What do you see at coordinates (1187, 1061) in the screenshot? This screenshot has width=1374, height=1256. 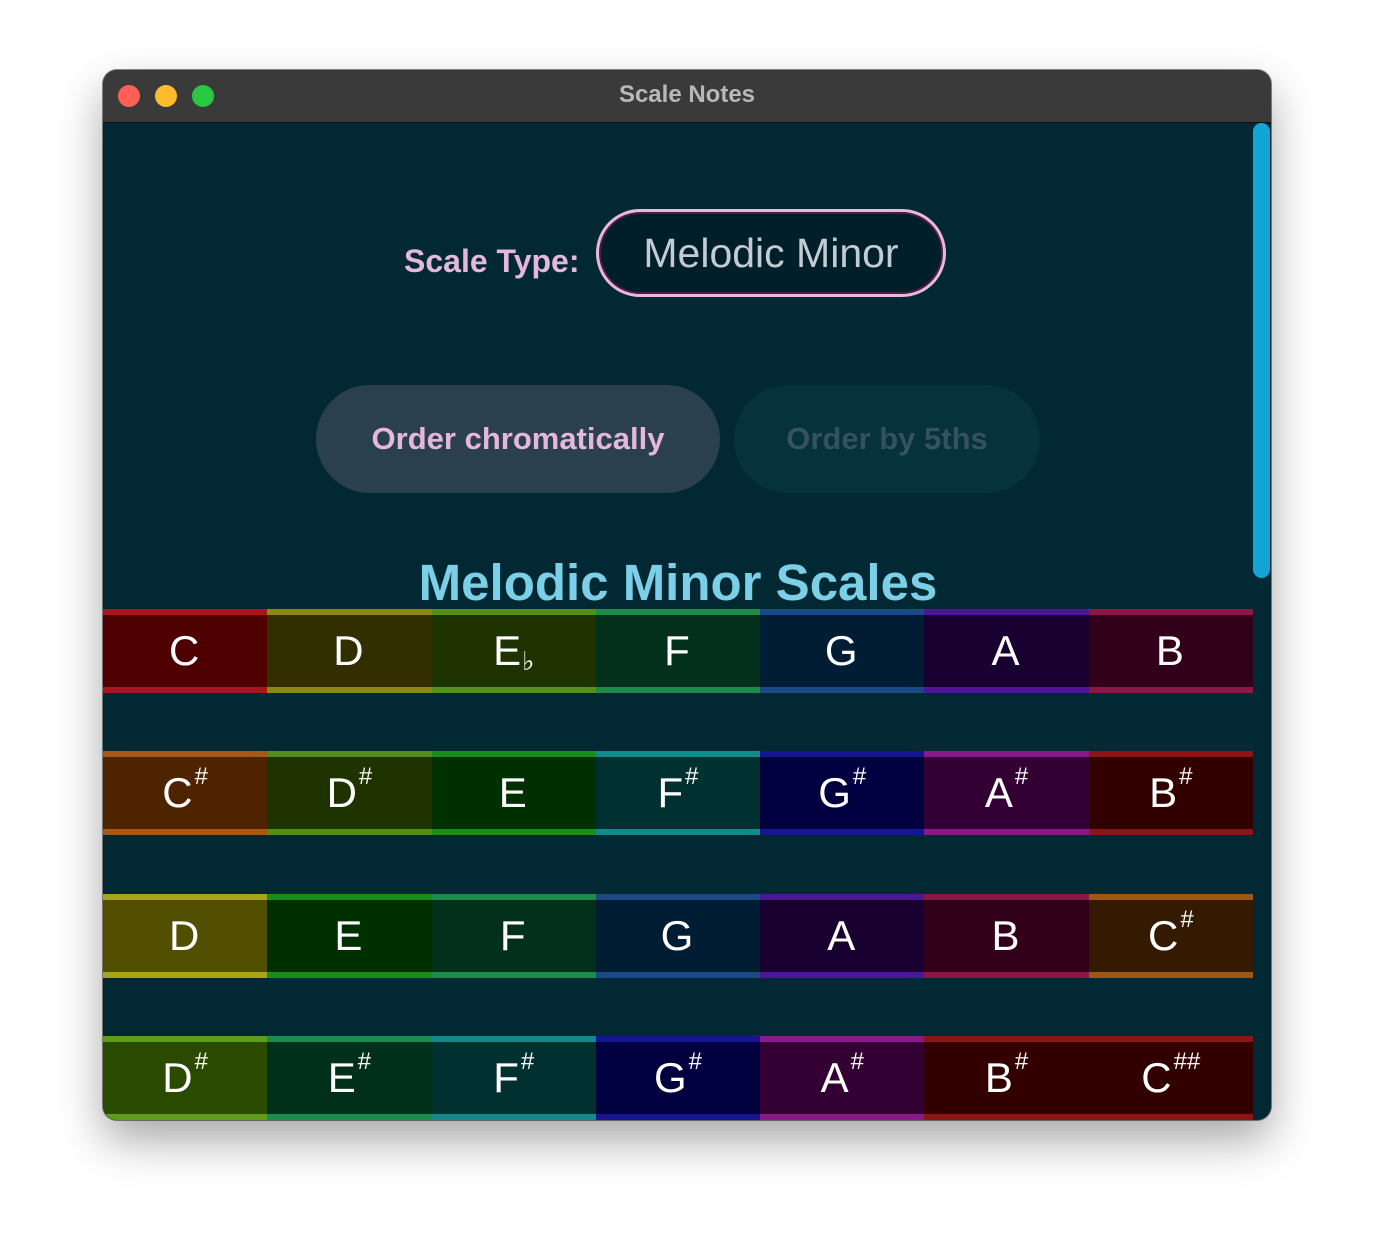 I see `note-accidental: ##` at bounding box center [1187, 1061].